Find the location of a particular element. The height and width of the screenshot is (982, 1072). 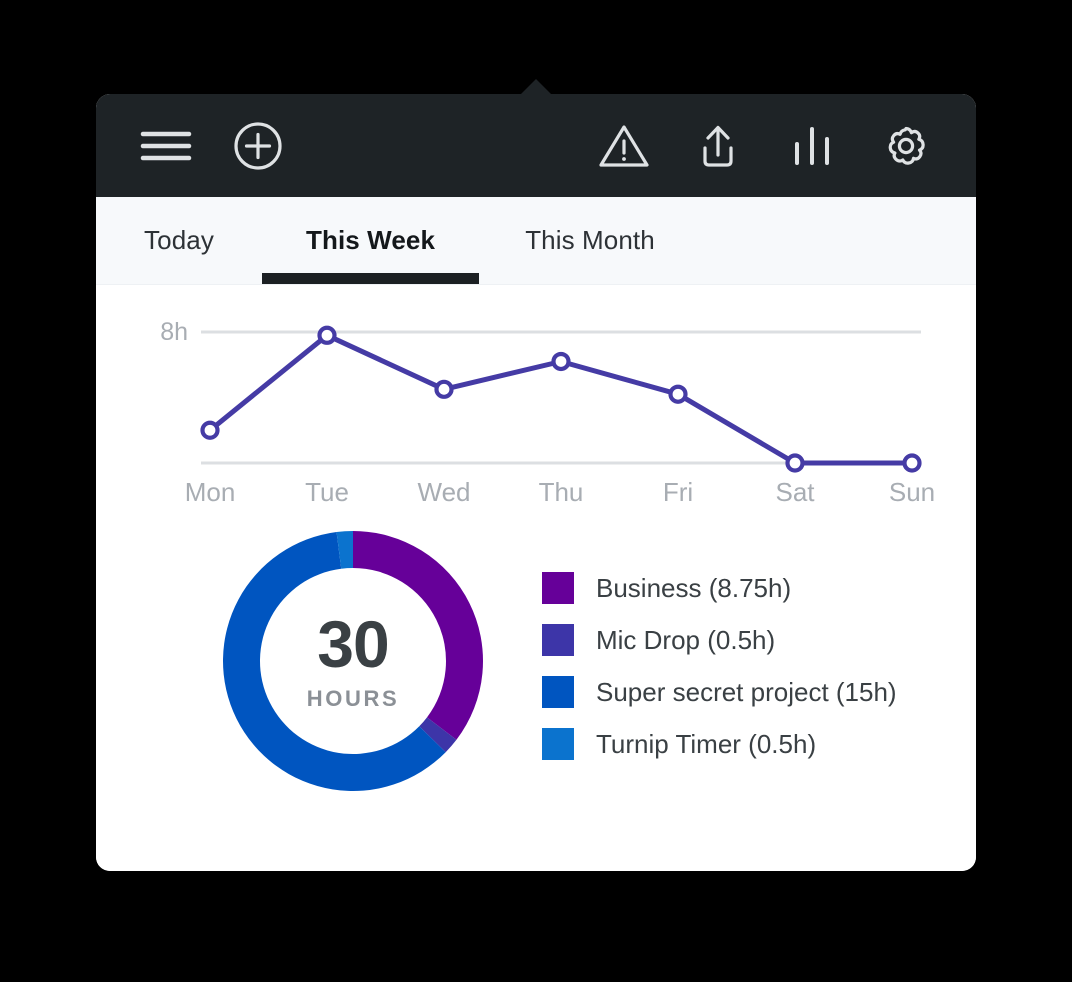

add-entry-button is located at coordinates (258, 146).